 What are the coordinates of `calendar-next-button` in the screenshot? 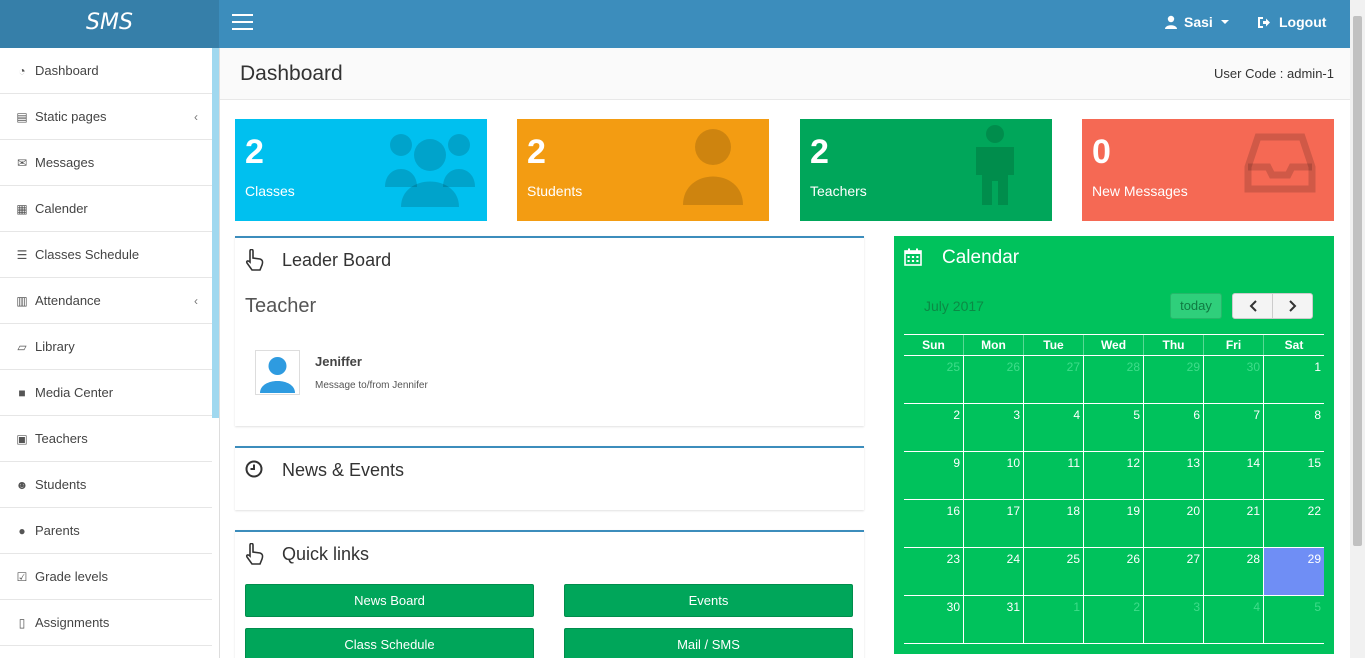 It's located at (1292, 306).